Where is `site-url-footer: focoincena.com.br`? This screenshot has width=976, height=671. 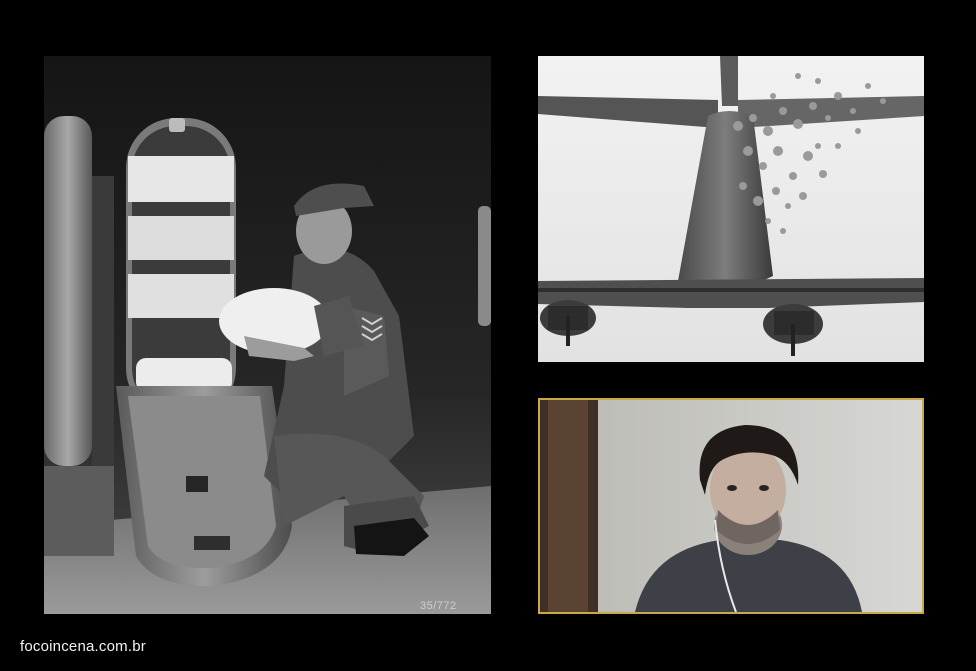
site-url-footer: focoincena.com.br is located at coordinates (83, 646).